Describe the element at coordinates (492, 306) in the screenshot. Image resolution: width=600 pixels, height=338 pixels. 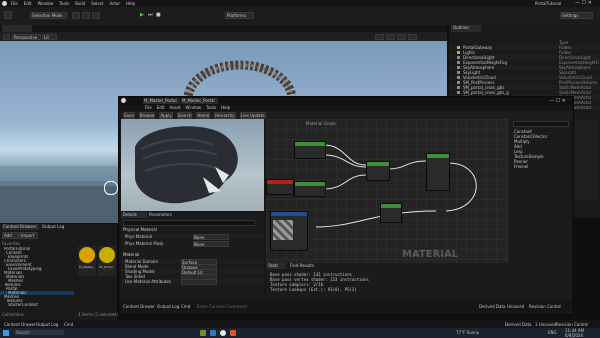
I see `mat-derived-data-button: Derived Data` at that location.